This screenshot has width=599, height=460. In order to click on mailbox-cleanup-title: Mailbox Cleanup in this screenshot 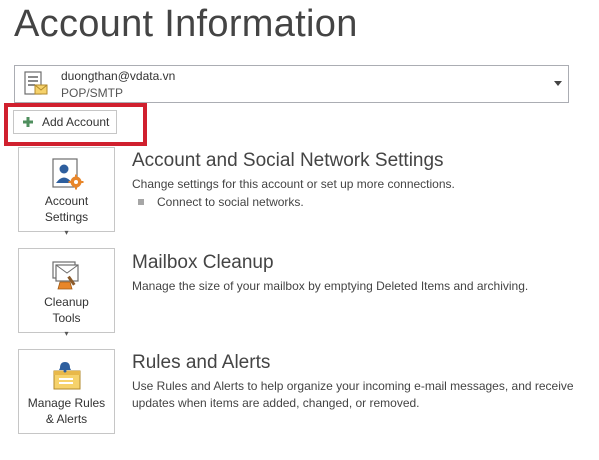, I will do `click(203, 262)`.